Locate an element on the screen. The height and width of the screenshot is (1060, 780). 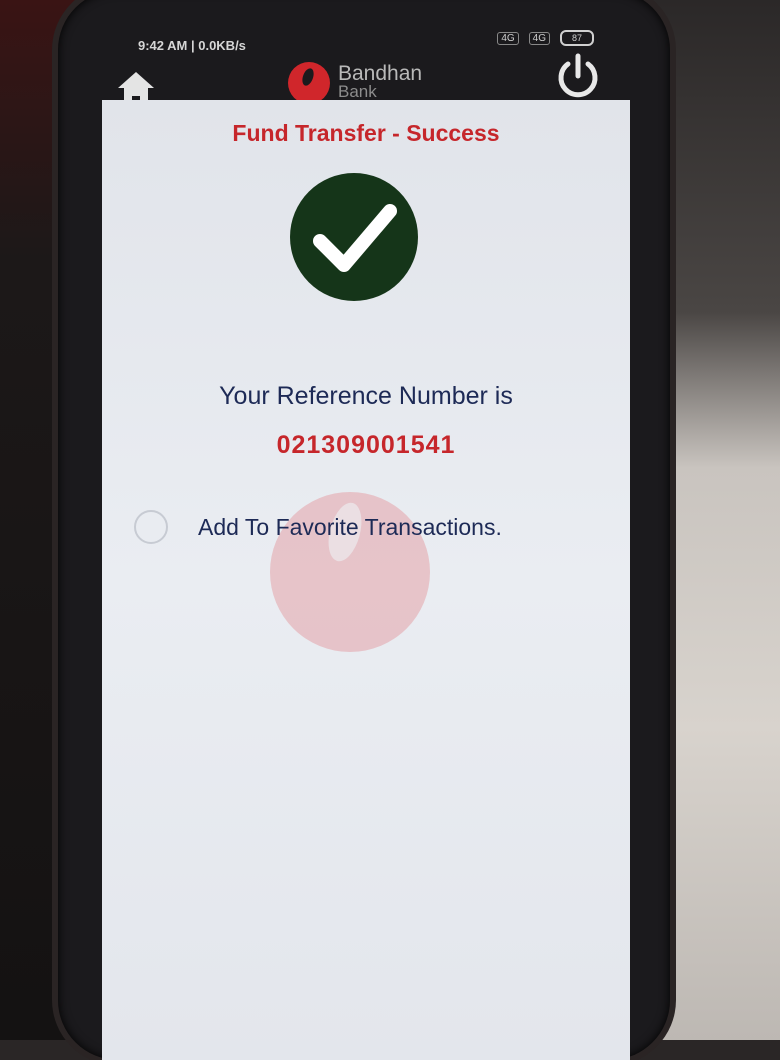
logout-button is located at coordinates (578, 76).